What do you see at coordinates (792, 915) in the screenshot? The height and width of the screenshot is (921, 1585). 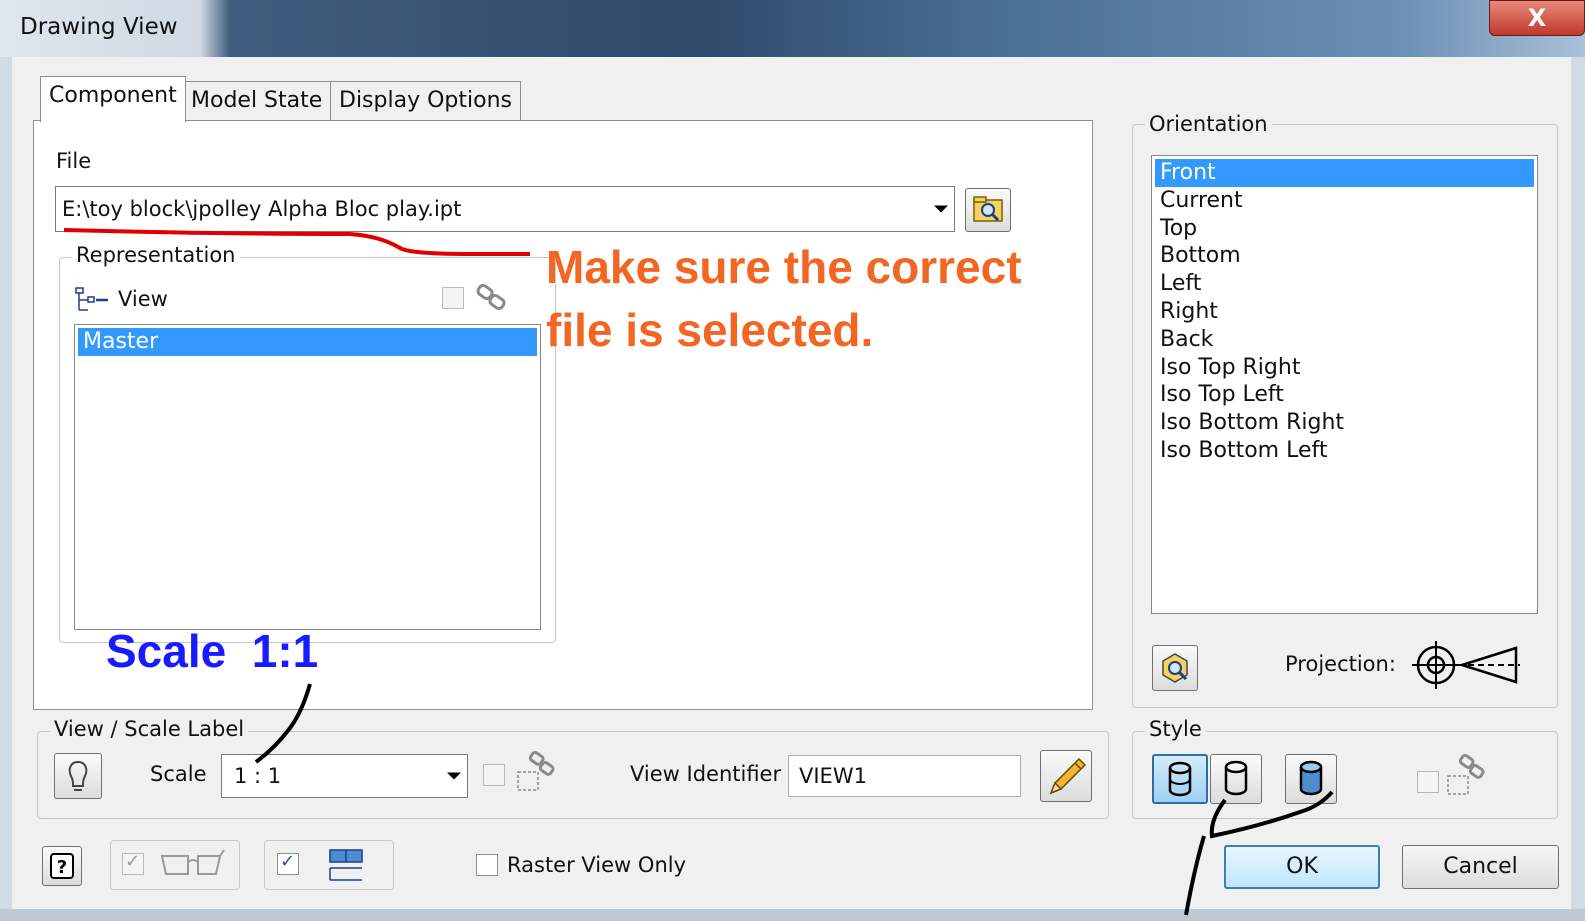 I see `window-frame-bottom` at bounding box center [792, 915].